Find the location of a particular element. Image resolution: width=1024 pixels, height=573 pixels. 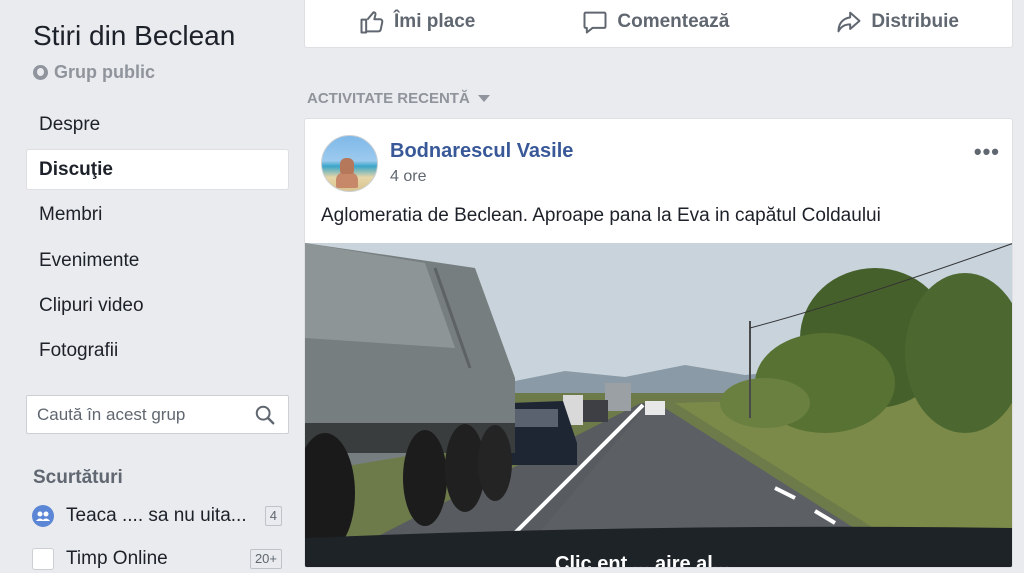

share-button: Distribuie is located at coordinates (897, 22).